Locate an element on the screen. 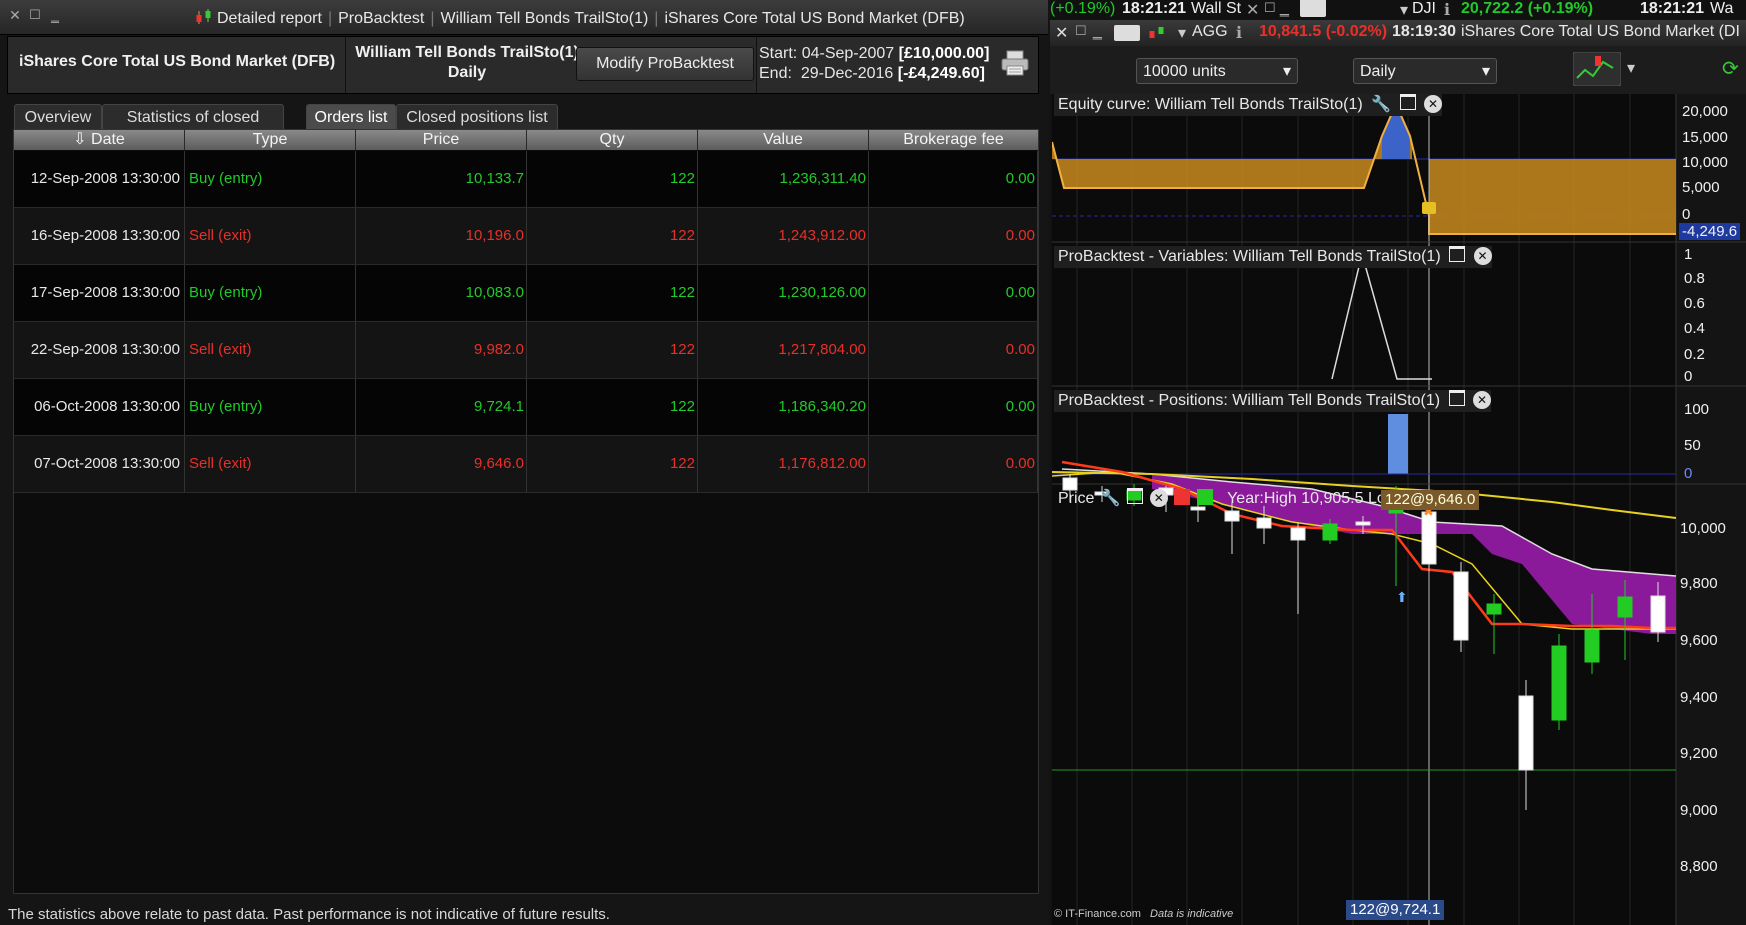  end-result: [-£4,249.60] is located at coordinates (941, 73).